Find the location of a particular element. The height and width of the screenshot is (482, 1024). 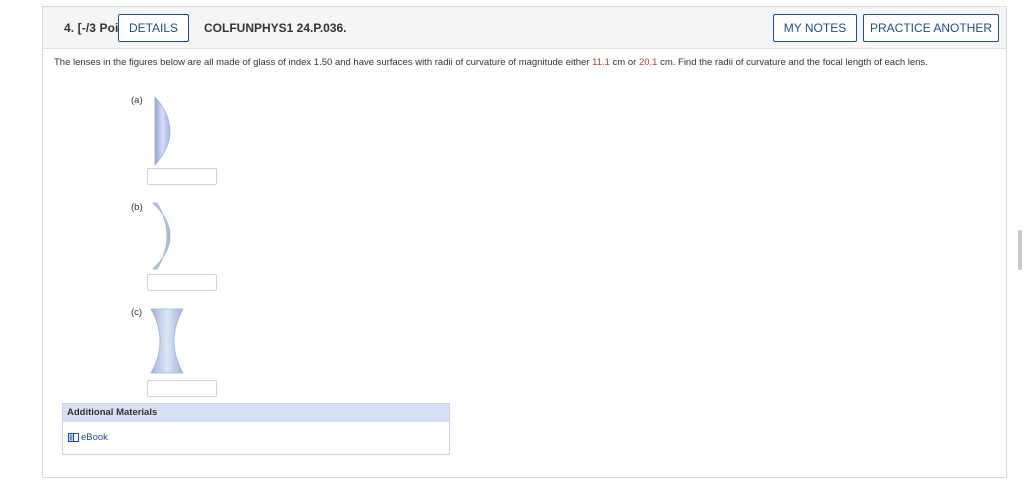

lens-a-plano-convex-figure is located at coordinates (162, 131).